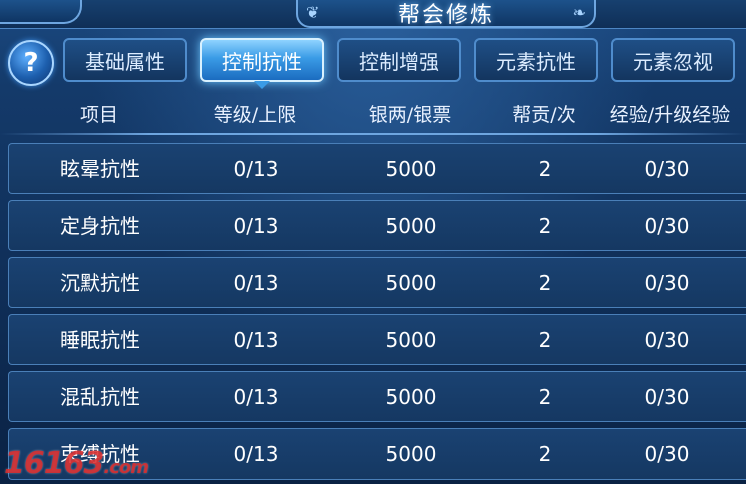 The width and height of the screenshot is (746, 484). What do you see at coordinates (54, 463) in the screenshot?
I see `watermark-main: 16163` at bounding box center [54, 463].